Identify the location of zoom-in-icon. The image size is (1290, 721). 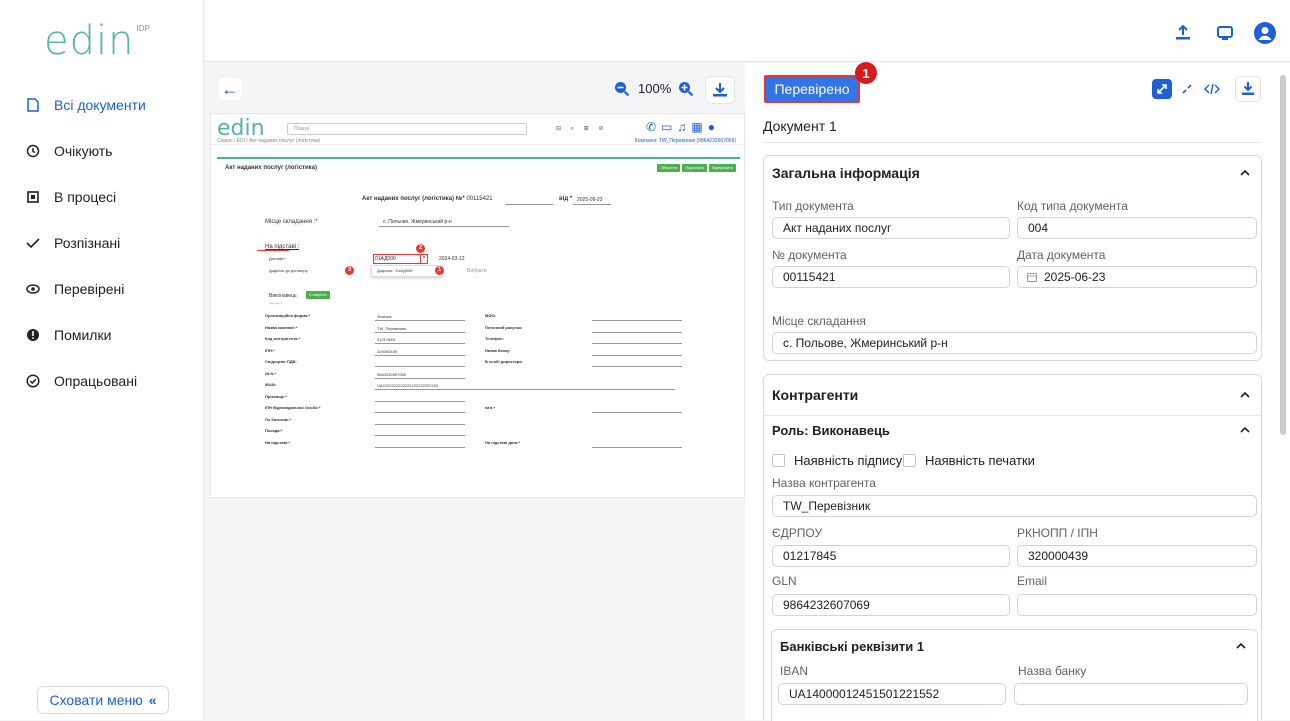
(686, 89).